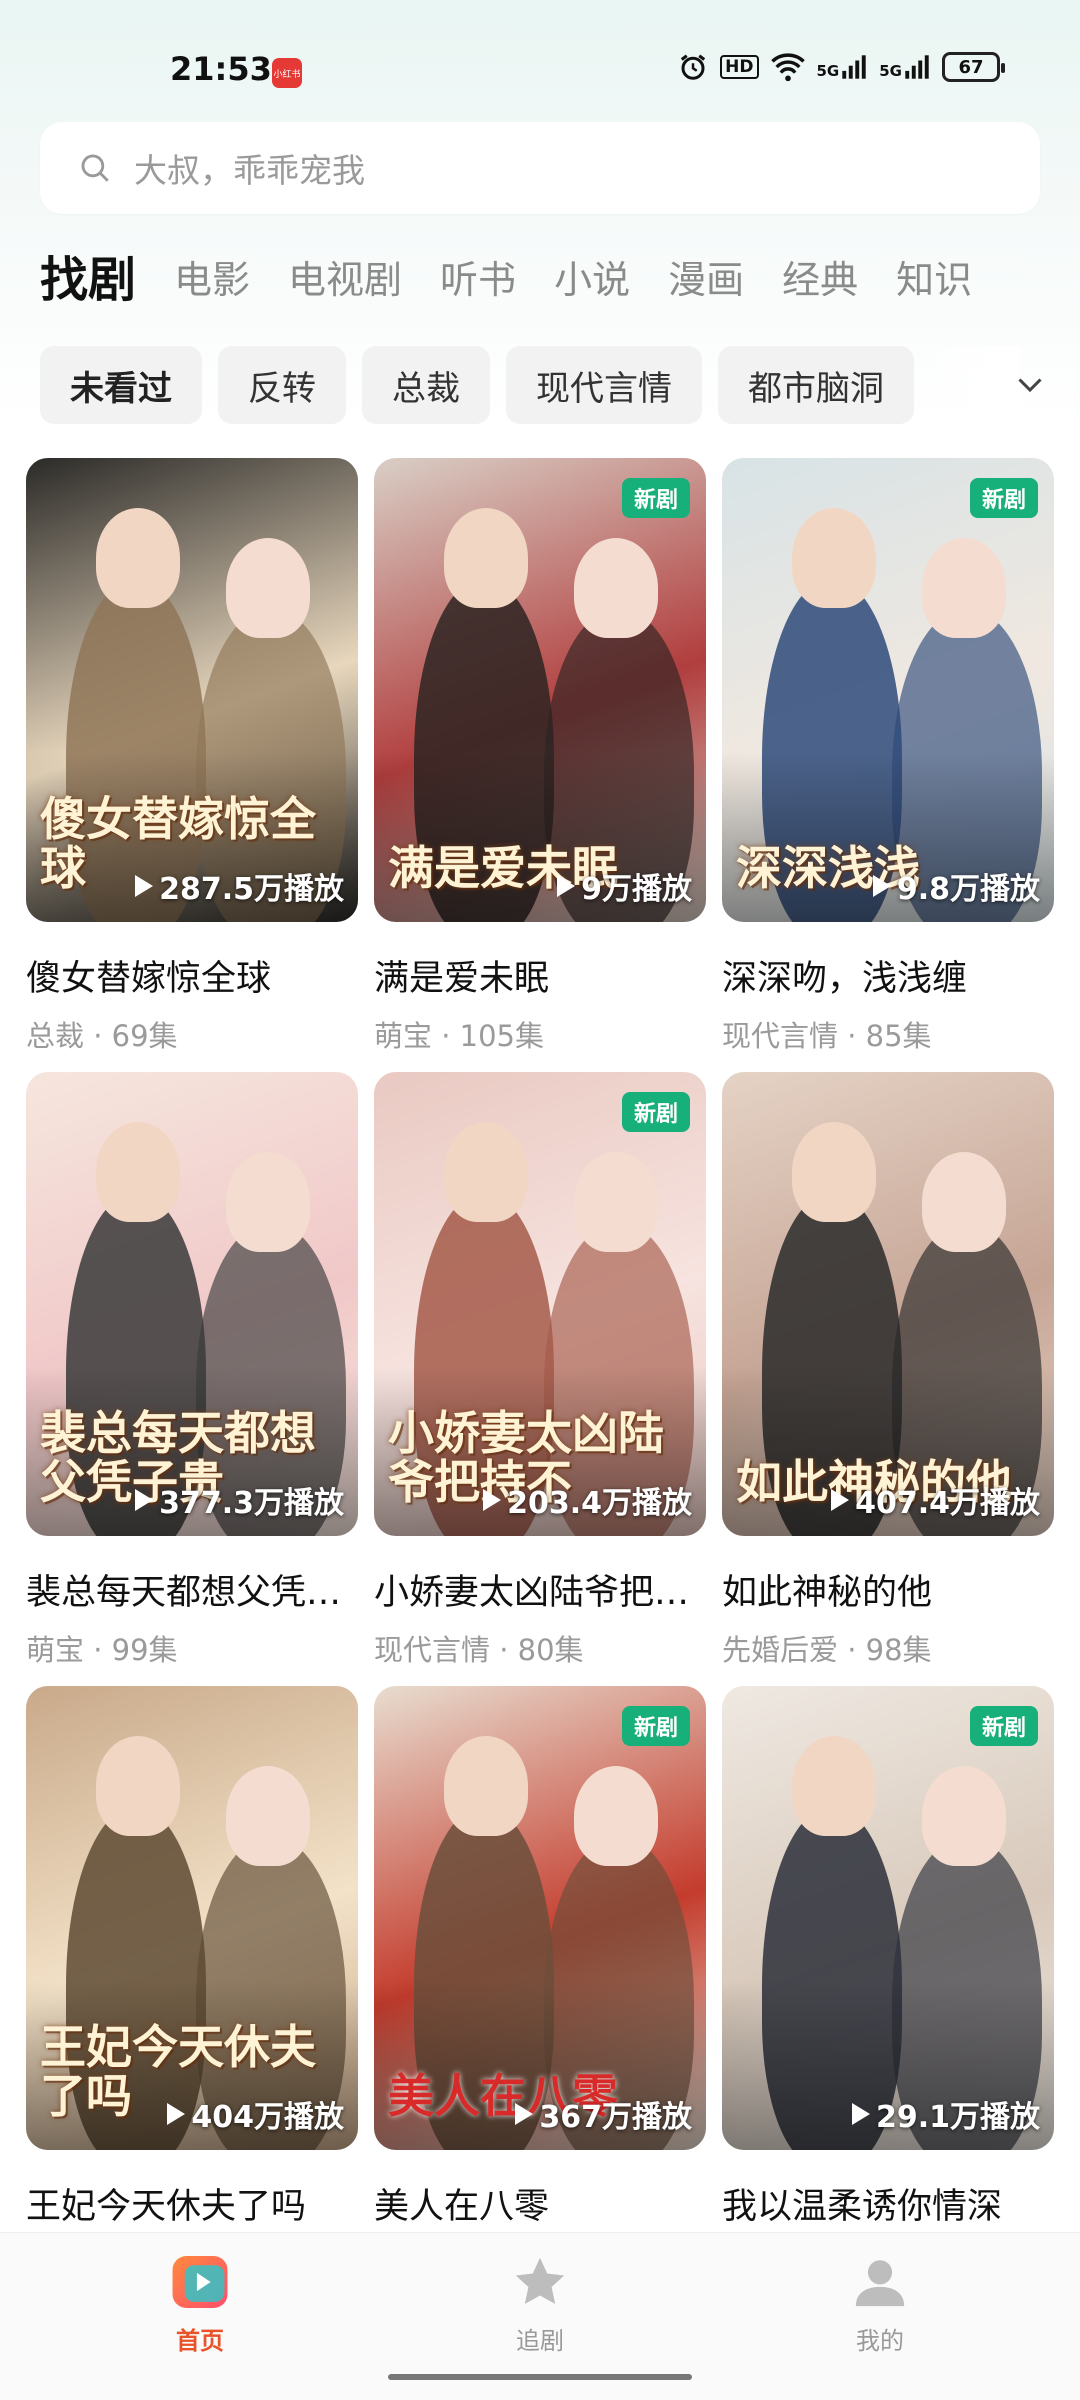  I want to click on nav-profile: 我的, so click(880, 2304).